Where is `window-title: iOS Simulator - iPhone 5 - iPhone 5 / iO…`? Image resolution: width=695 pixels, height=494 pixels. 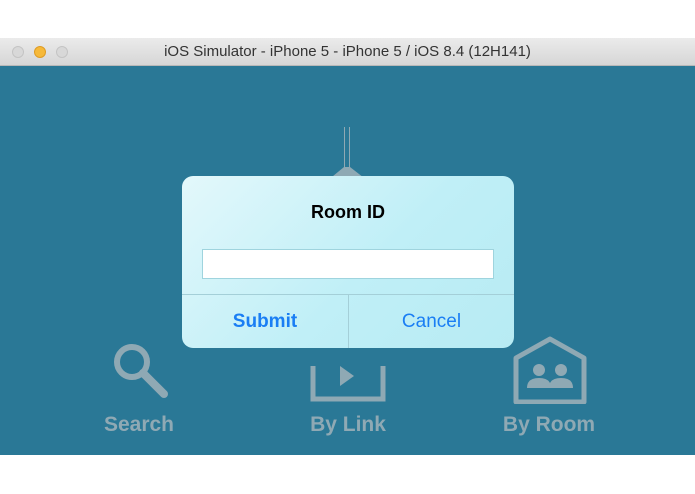 window-title: iOS Simulator - iPhone 5 - iPhone 5 / iO… is located at coordinates (347, 51).